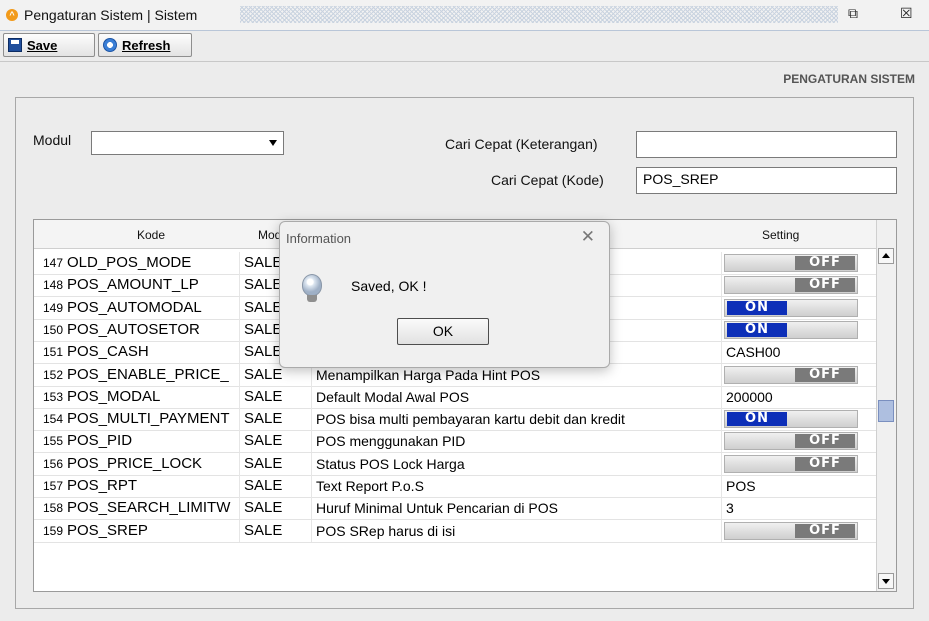 Image resolution: width=929 pixels, height=621 pixels. I want to click on refresh-icon, so click(110, 45).